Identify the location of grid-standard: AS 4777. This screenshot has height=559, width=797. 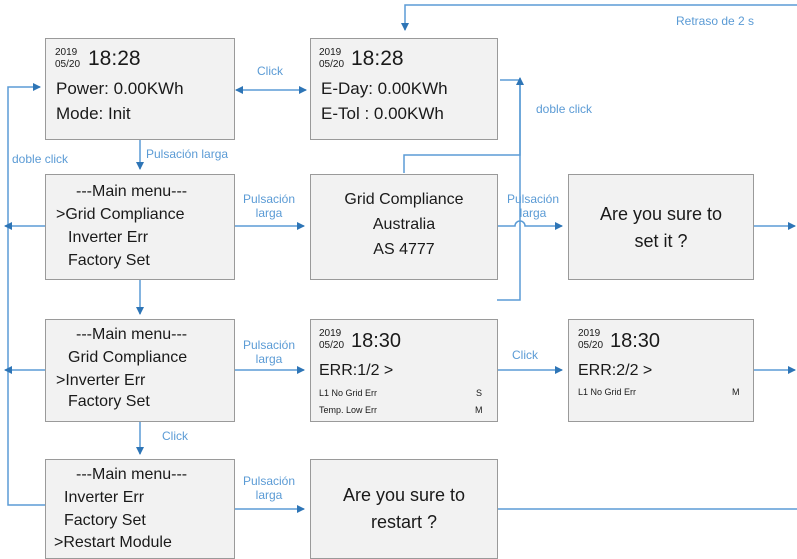
(404, 249).